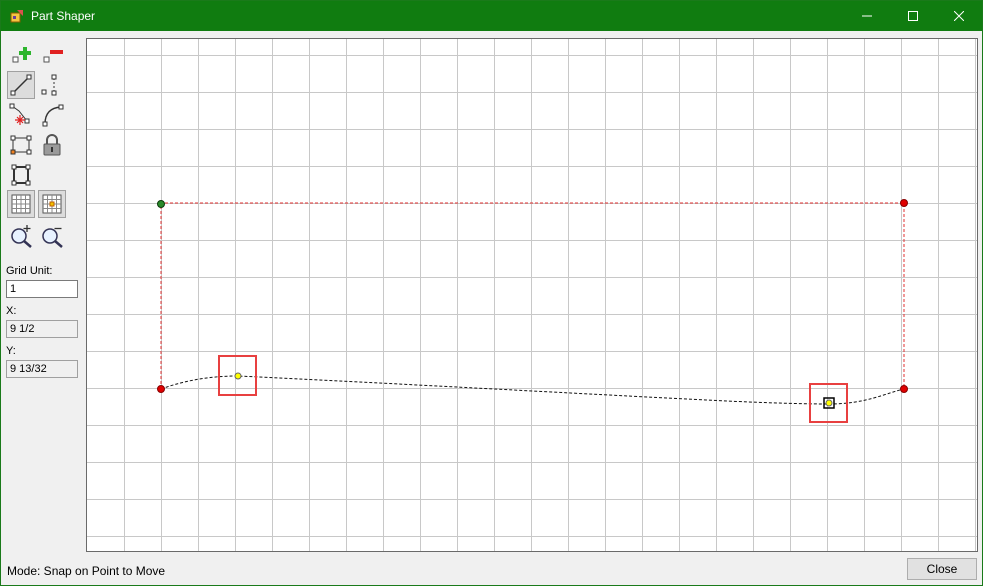 Image resolution: width=983 pixels, height=586 pixels. Describe the element at coordinates (904, 389) in the screenshot. I see `corner-point-bottom-right` at that location.